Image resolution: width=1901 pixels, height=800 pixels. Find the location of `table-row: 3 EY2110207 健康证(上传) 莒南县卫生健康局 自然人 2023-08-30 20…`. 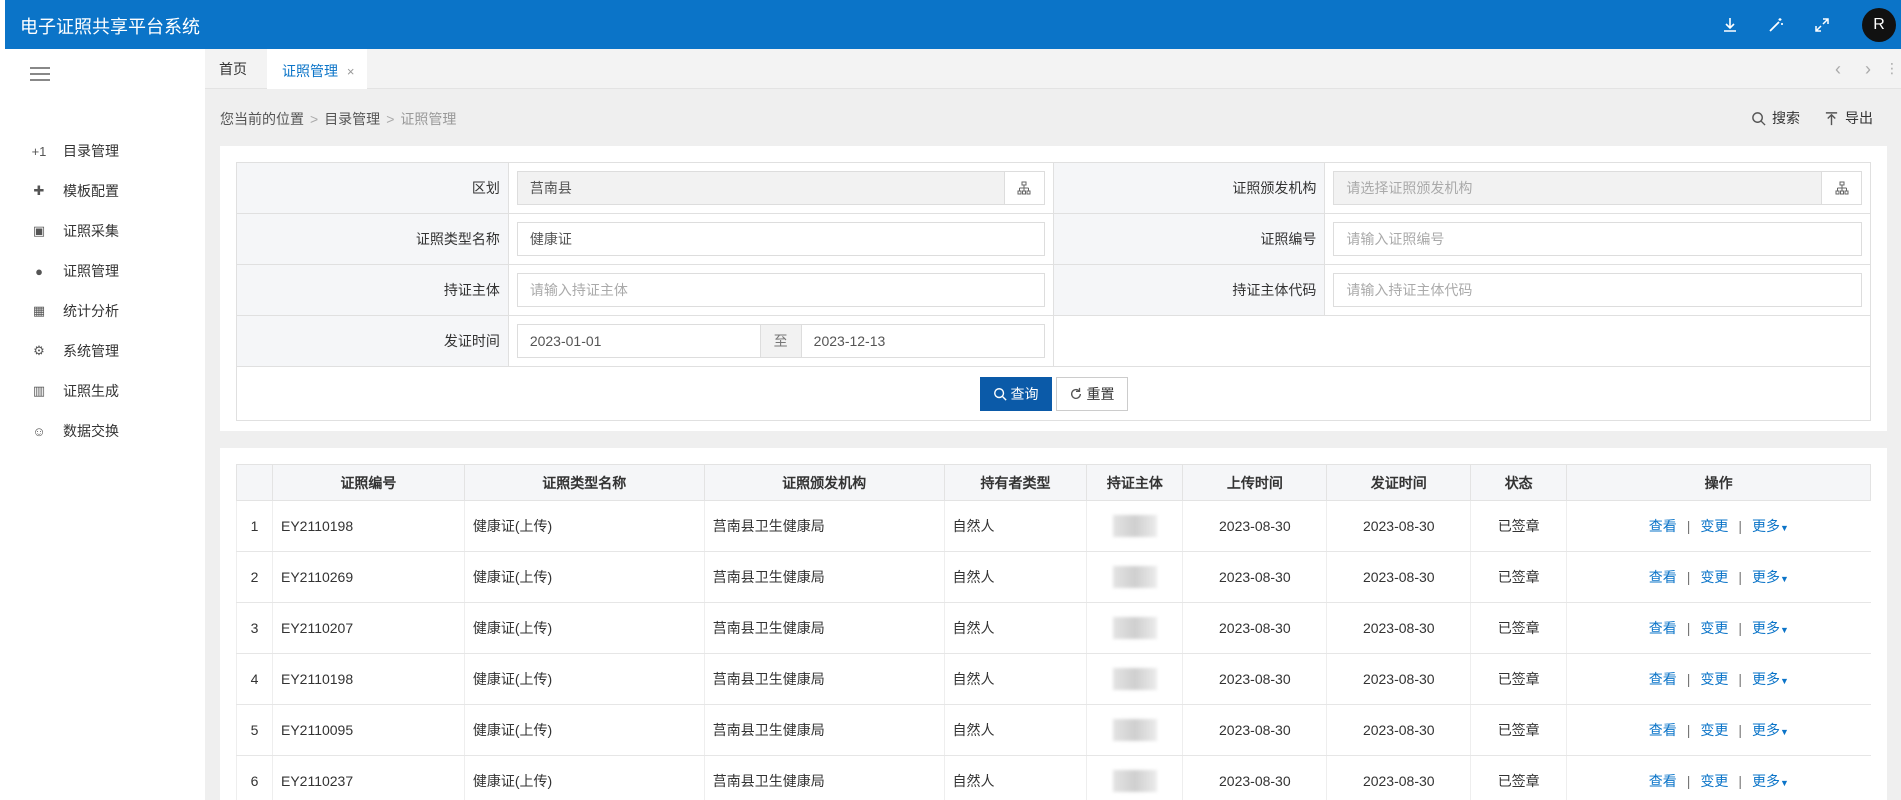

table-row: 3 EY2110207 健康证(上传) 莒南县卫生健康局 自然人 2023-08-30 20… is located at coordinates (1053, 628).